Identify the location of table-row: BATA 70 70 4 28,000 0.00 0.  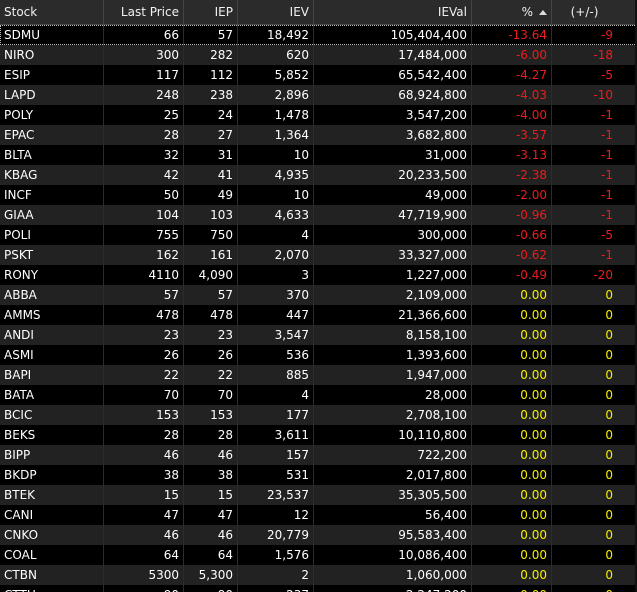
(318, 395).